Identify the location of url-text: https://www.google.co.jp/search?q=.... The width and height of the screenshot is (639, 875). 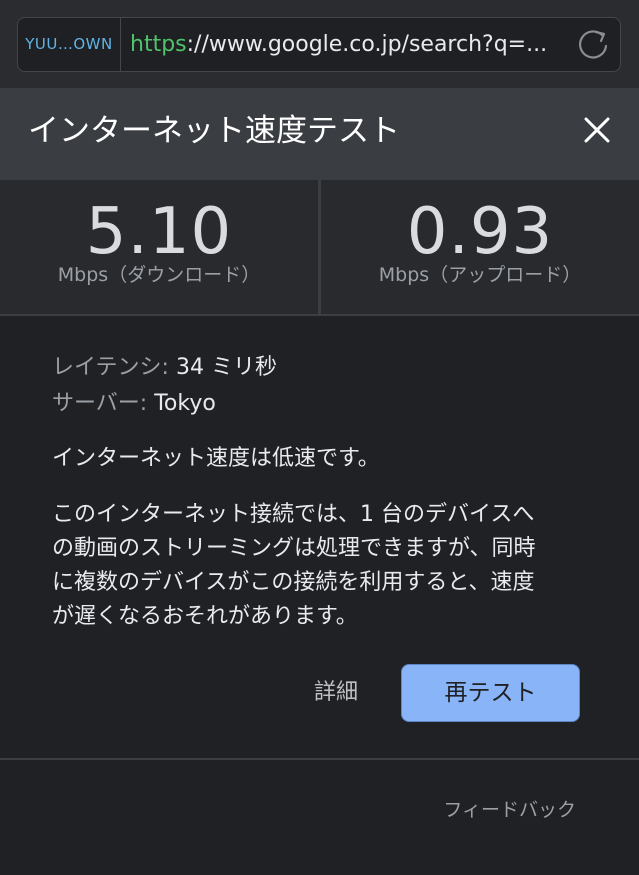
(345, 44).